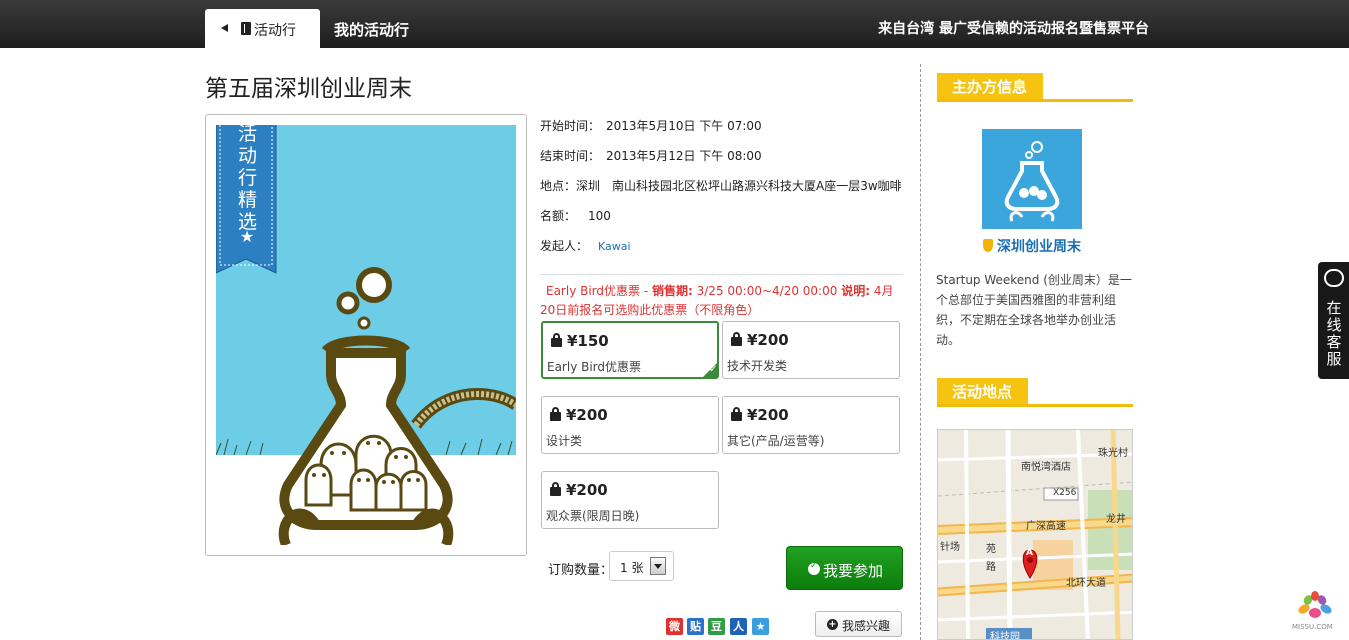 The image size is (1349, 640). Describe the element at coordinates (1113, 453) in the screenshot. I see `map-label: 珠光村` at that location.